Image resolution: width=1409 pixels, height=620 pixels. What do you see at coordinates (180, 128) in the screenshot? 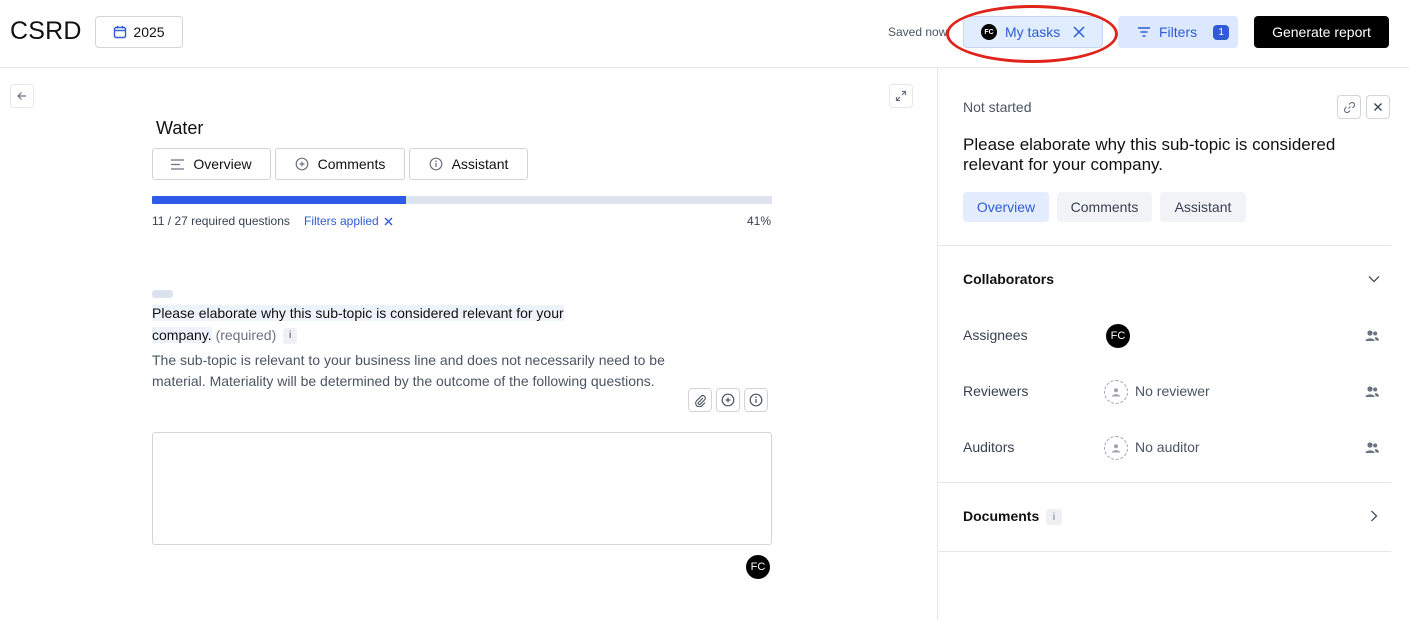
I see `topic-title: Water` at bounding box center [180, 128].